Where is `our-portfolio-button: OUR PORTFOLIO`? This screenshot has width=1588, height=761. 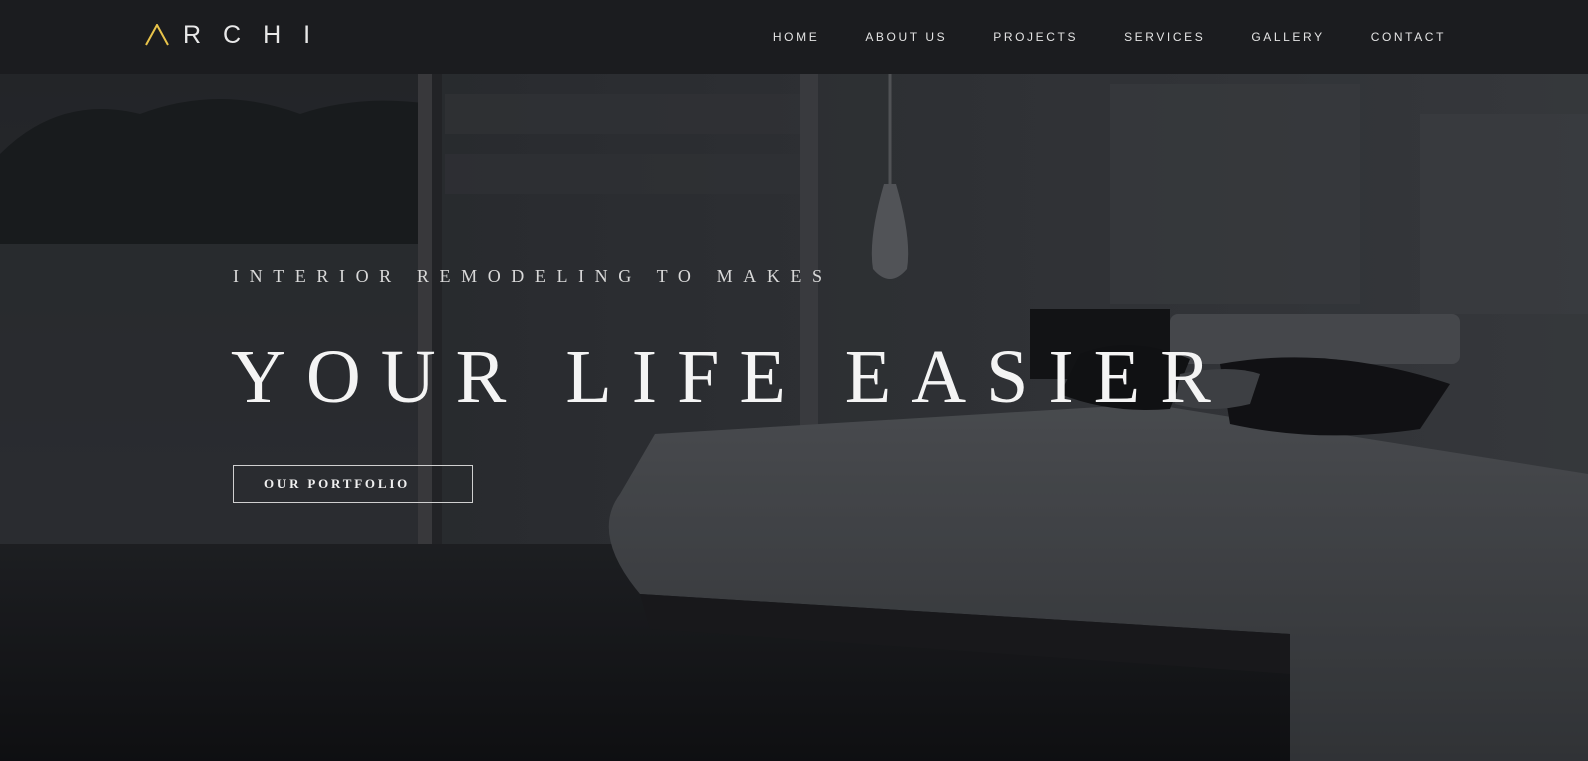
our-portfolio-button: OUR PORTFOLIO is located at coordinates (353, 484).